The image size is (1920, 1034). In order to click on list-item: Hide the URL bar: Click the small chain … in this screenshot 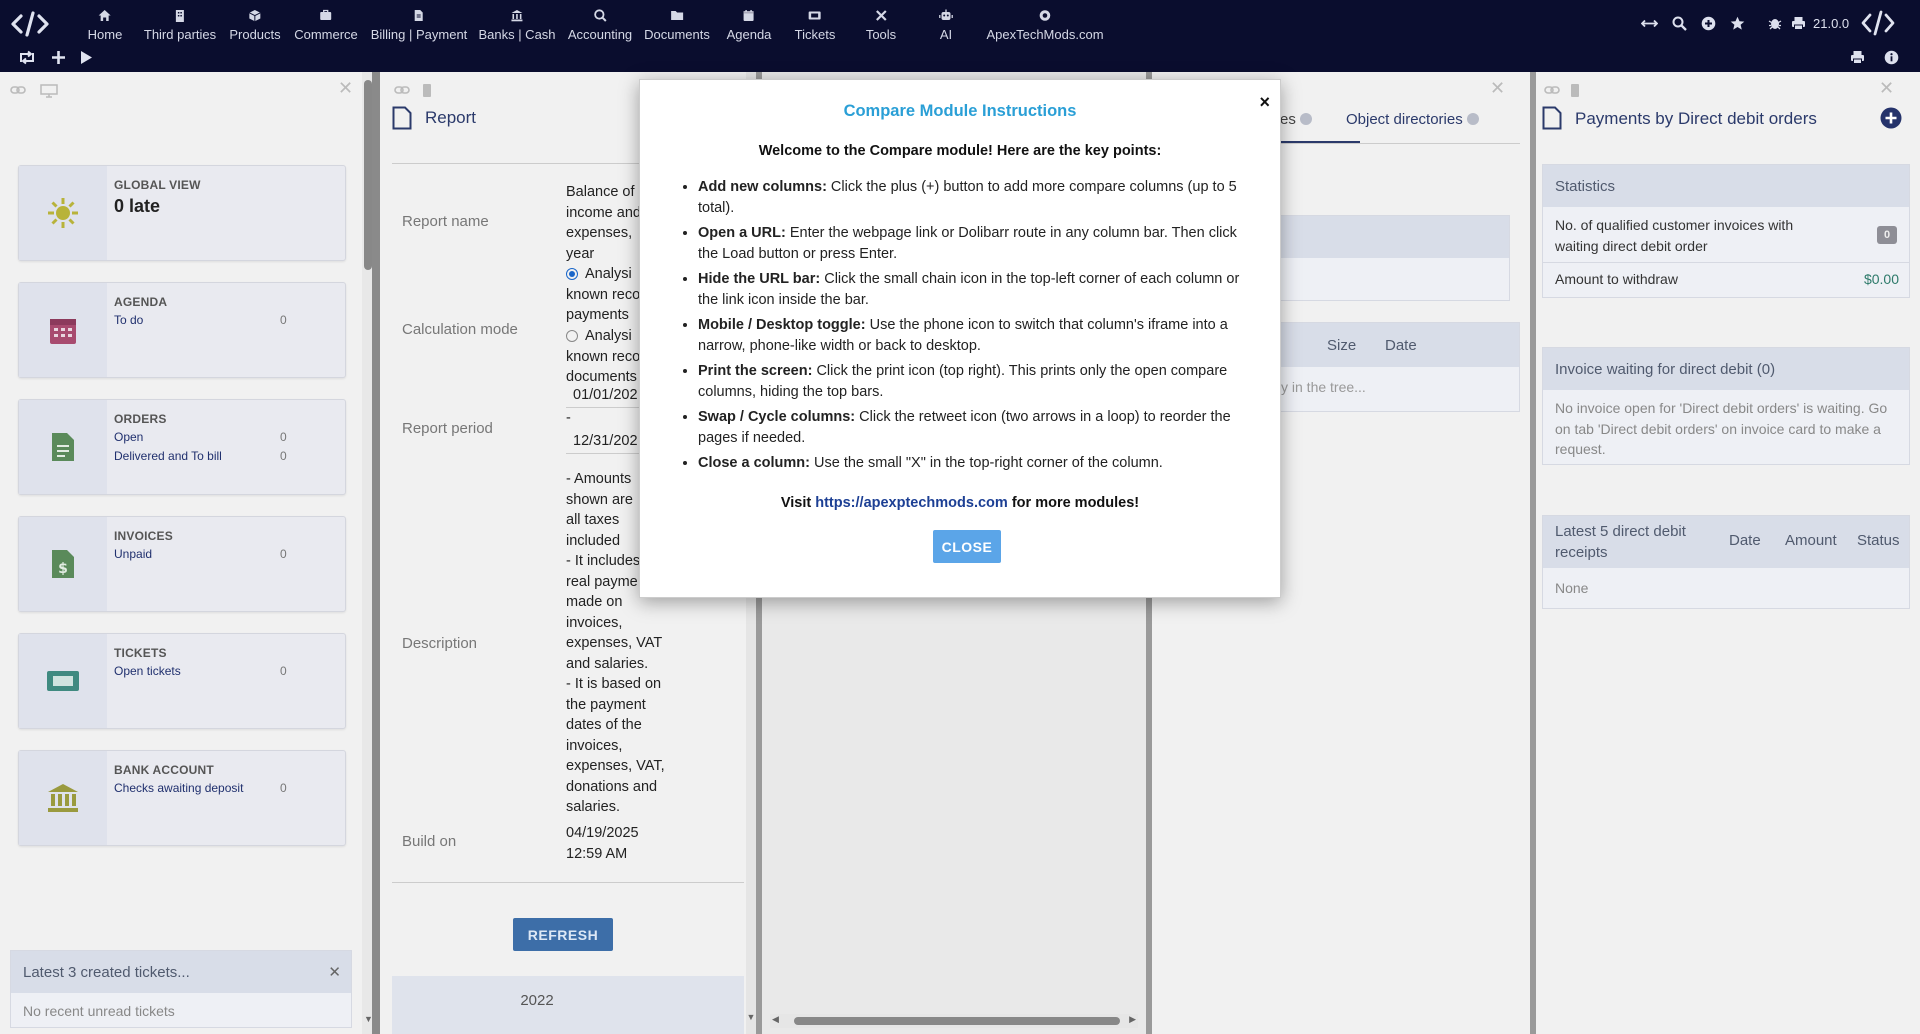, I will do `click(978, 289)`.